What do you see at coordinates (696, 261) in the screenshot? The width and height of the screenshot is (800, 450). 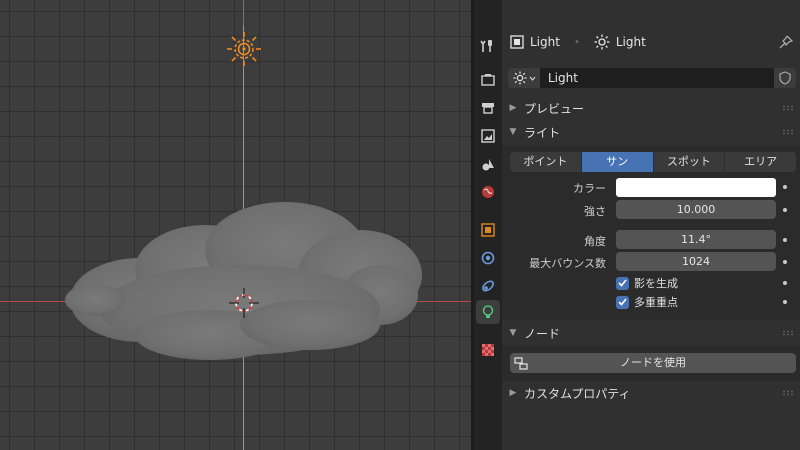 I see `max-bounces-field: 1024` at bounding box center [696, 261].